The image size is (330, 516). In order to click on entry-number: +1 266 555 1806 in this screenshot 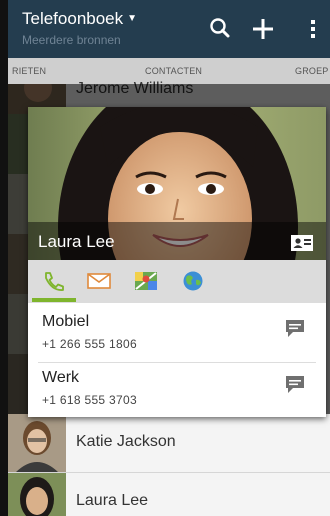, I will do `click(89, 344)`.